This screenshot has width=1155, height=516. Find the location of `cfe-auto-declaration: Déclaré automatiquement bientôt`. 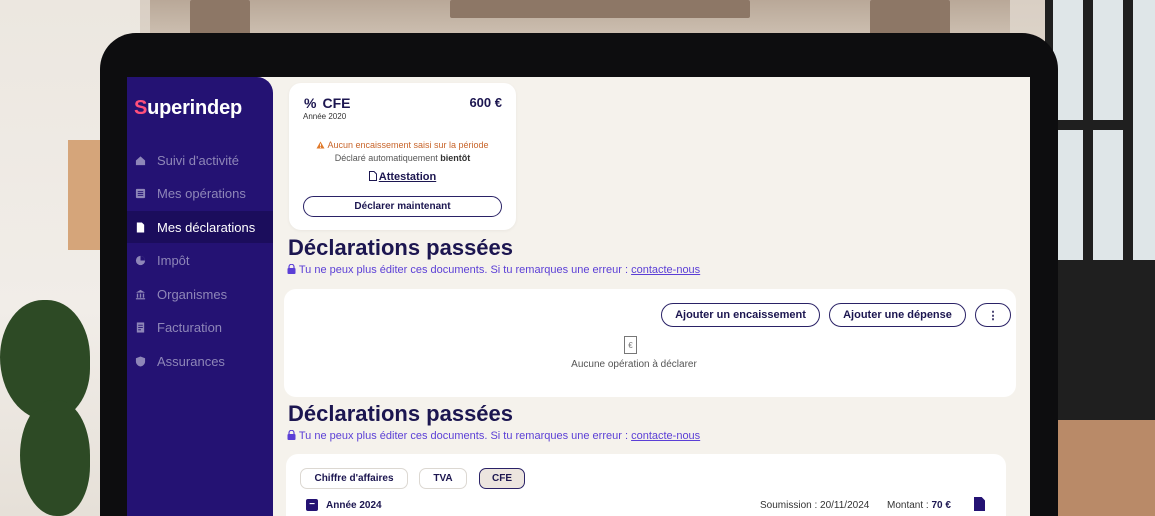

cfe-auto-declaration: Déclaré automatiquement bientôt is located at coordinates (402, 158).